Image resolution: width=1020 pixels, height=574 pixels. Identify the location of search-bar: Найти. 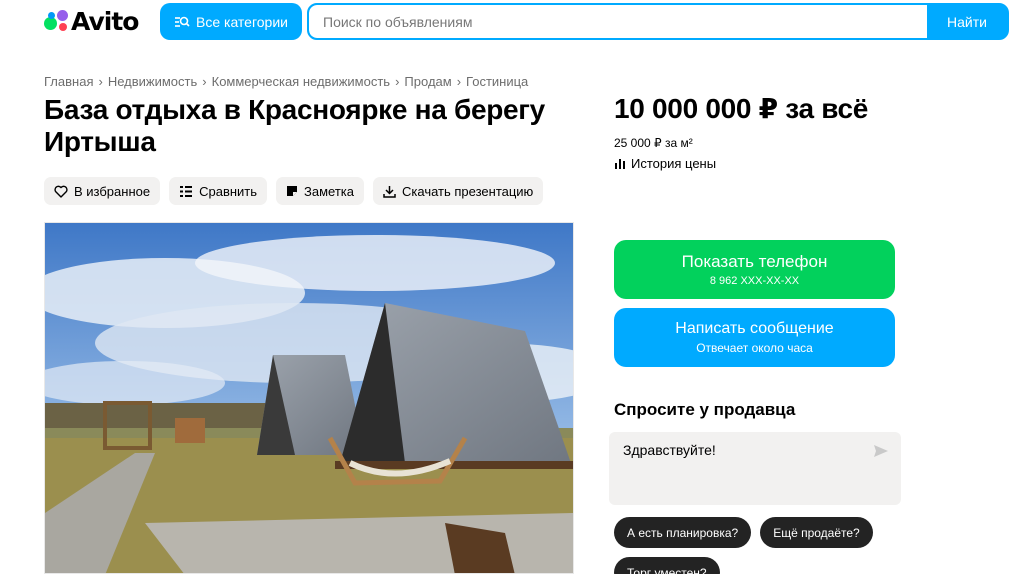
(658, 21).